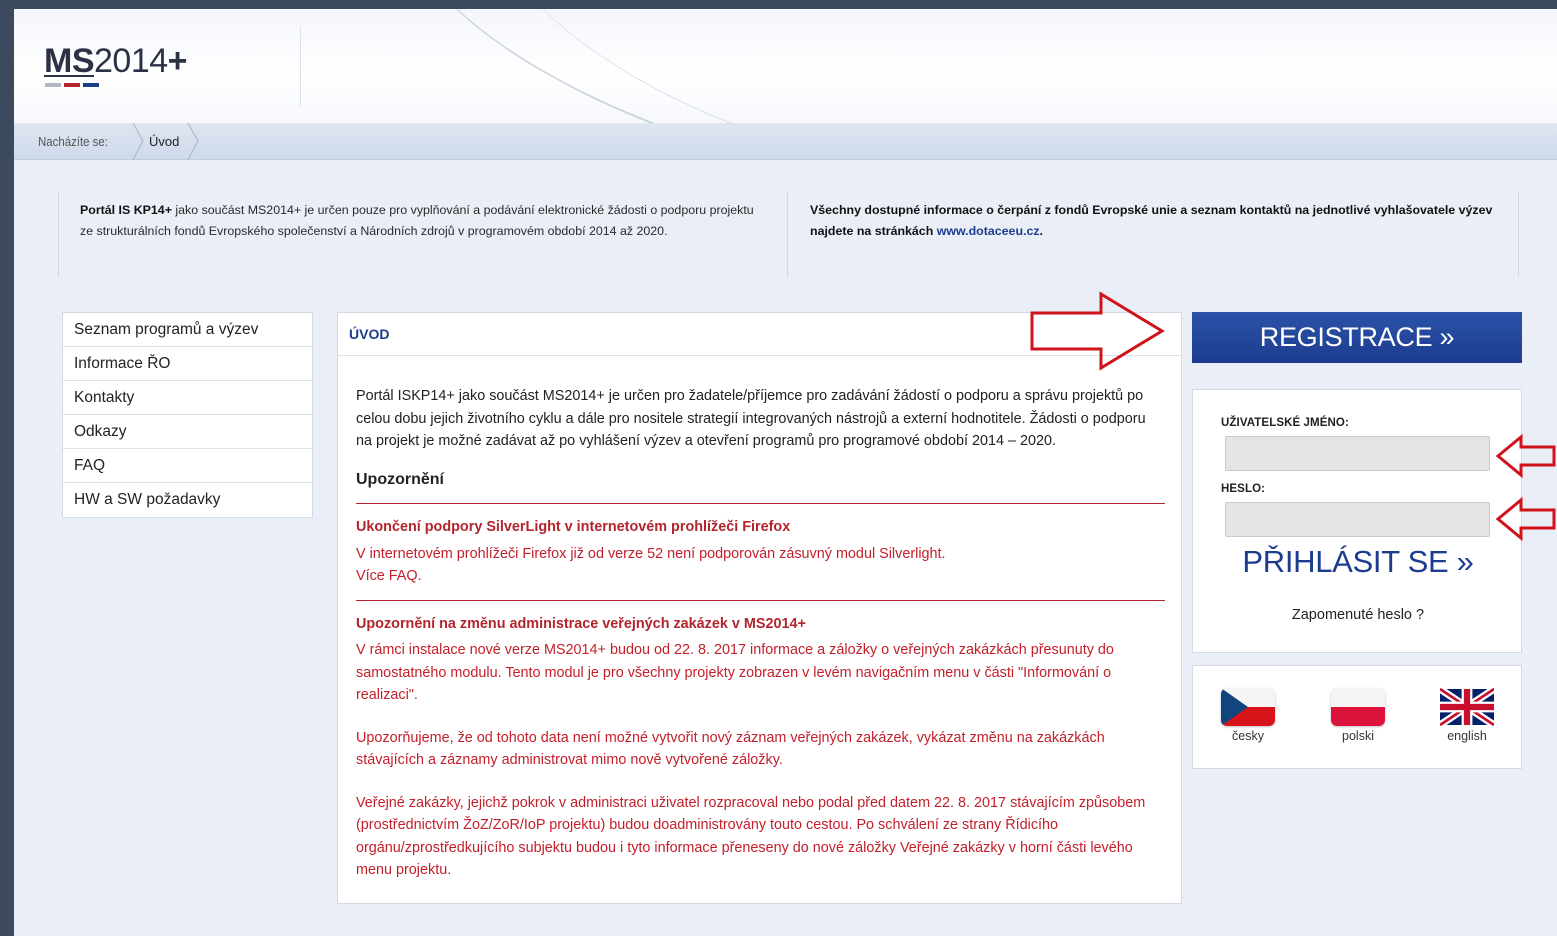 The width and height of the screenshot is (1557, 936). What do you see at coordinates (760, 600) in the screenshot?
I see `notice-divider` at bounding box center [760, 600].